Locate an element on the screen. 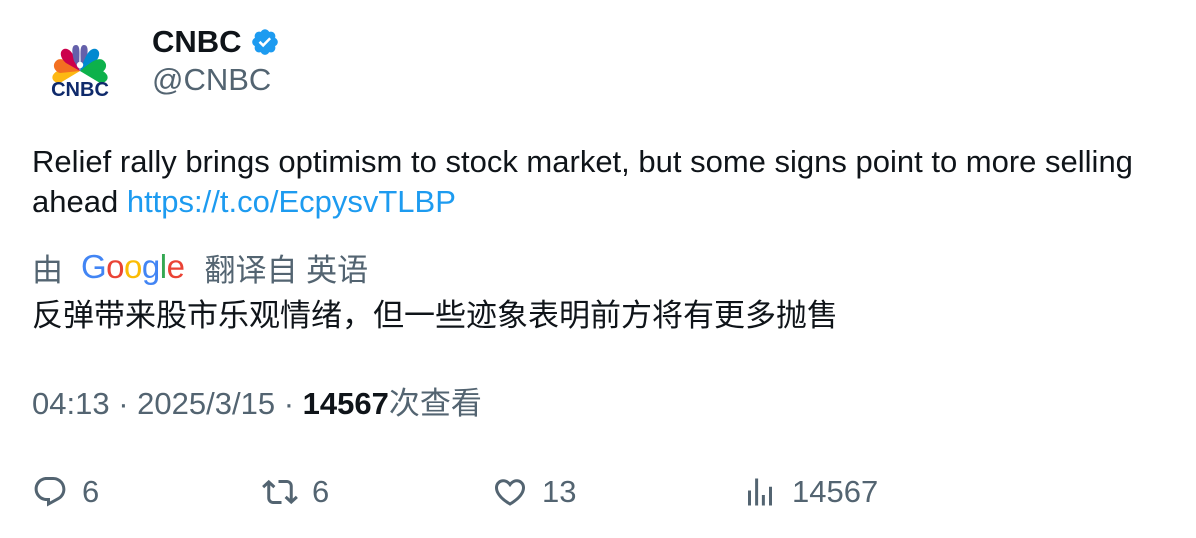 The image size is (1196, 538). heart-icon is located at coordinates (510, 492).